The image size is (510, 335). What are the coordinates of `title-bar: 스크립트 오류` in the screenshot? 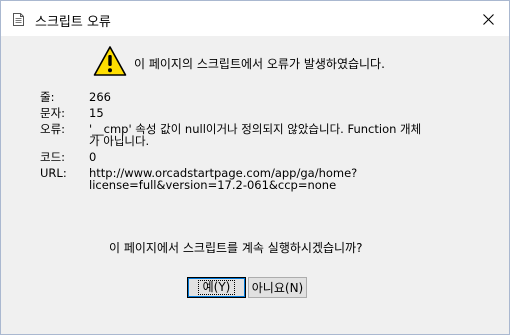 It's located at (255, 18).